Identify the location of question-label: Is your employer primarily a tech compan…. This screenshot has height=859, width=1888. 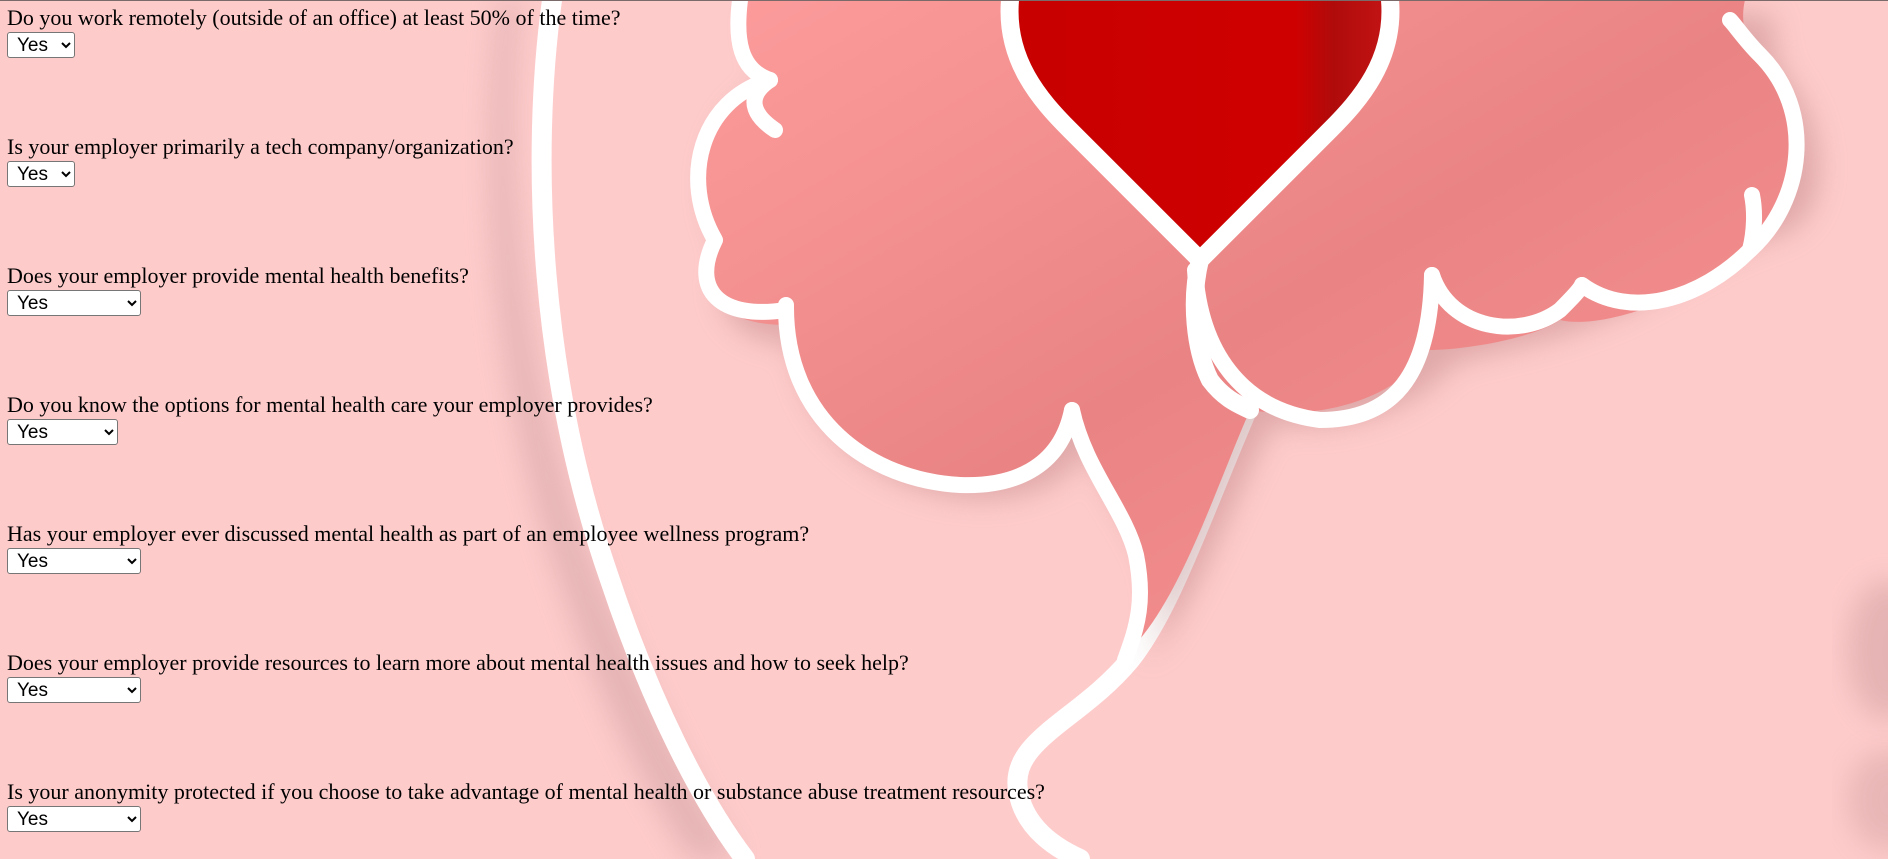
(260, 146).